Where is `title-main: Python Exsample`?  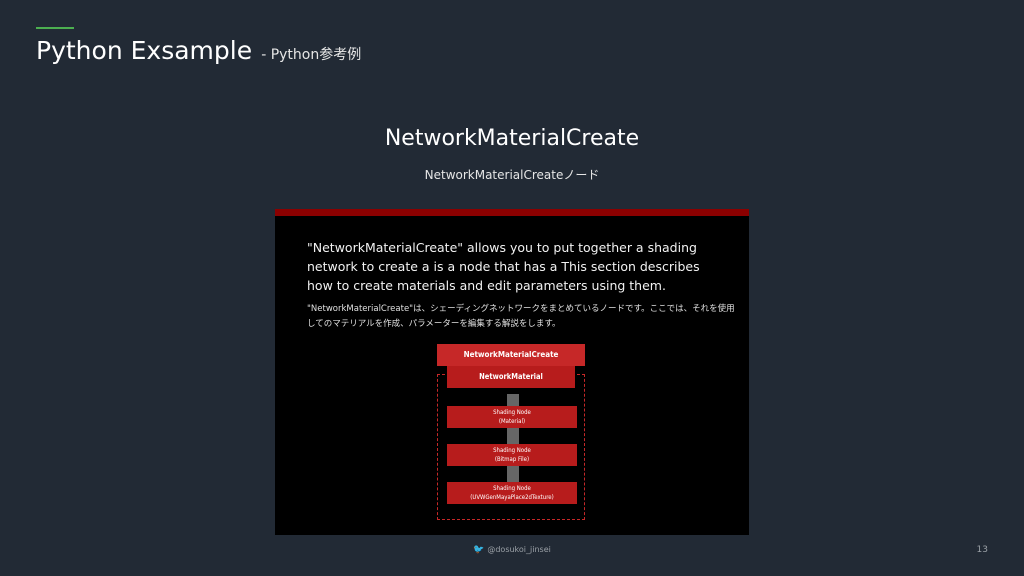
title-main: Python Exsample is located at coordinates (144, 50).